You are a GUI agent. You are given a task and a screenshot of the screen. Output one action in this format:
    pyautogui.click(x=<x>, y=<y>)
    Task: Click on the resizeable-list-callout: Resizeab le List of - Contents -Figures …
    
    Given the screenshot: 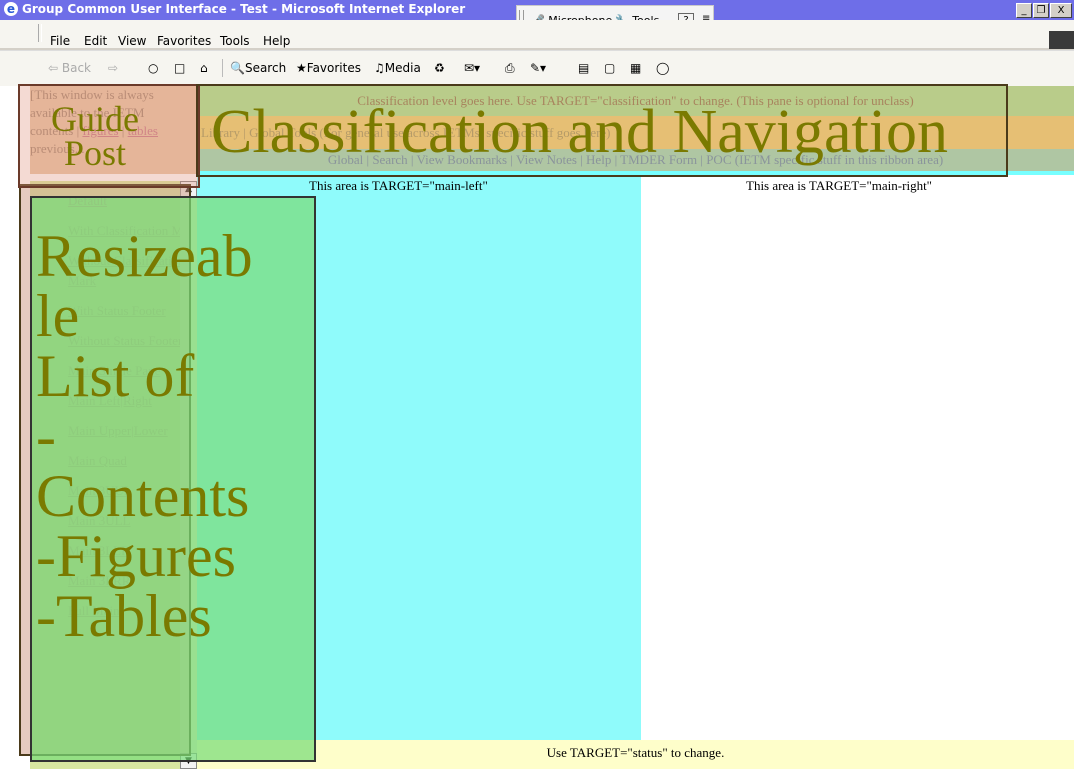 What is the action you would take?
    pyautogui.click(x=144, y=436)
    